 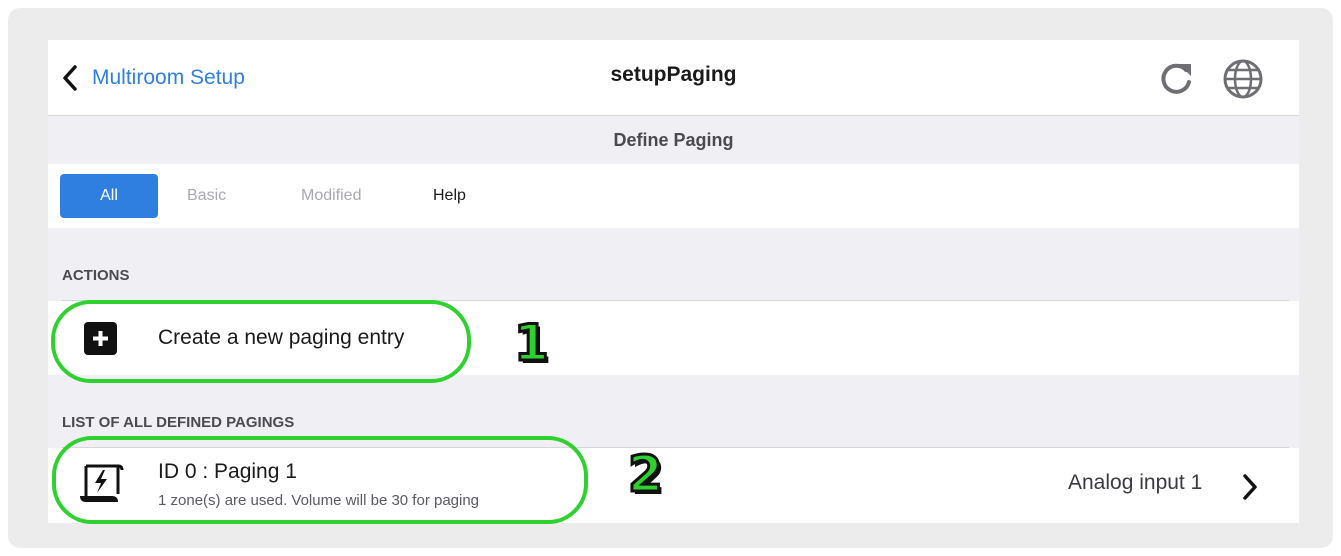 What do you see at coordinates (646, 474) in the screenshot?
I see `annotation-marker-2: 2` at bounding box center [646, 474].